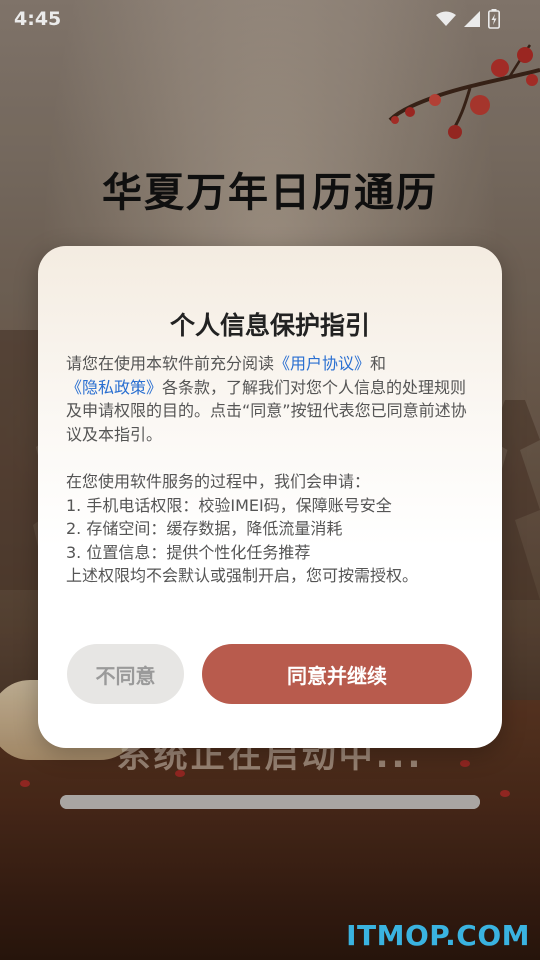 Image resolution: width=540 pixels, height=960 pixels. Describe the element at coordinates (438, 935) in the screenshot. I see `watermark-text: ITMOP.COM` at that location.